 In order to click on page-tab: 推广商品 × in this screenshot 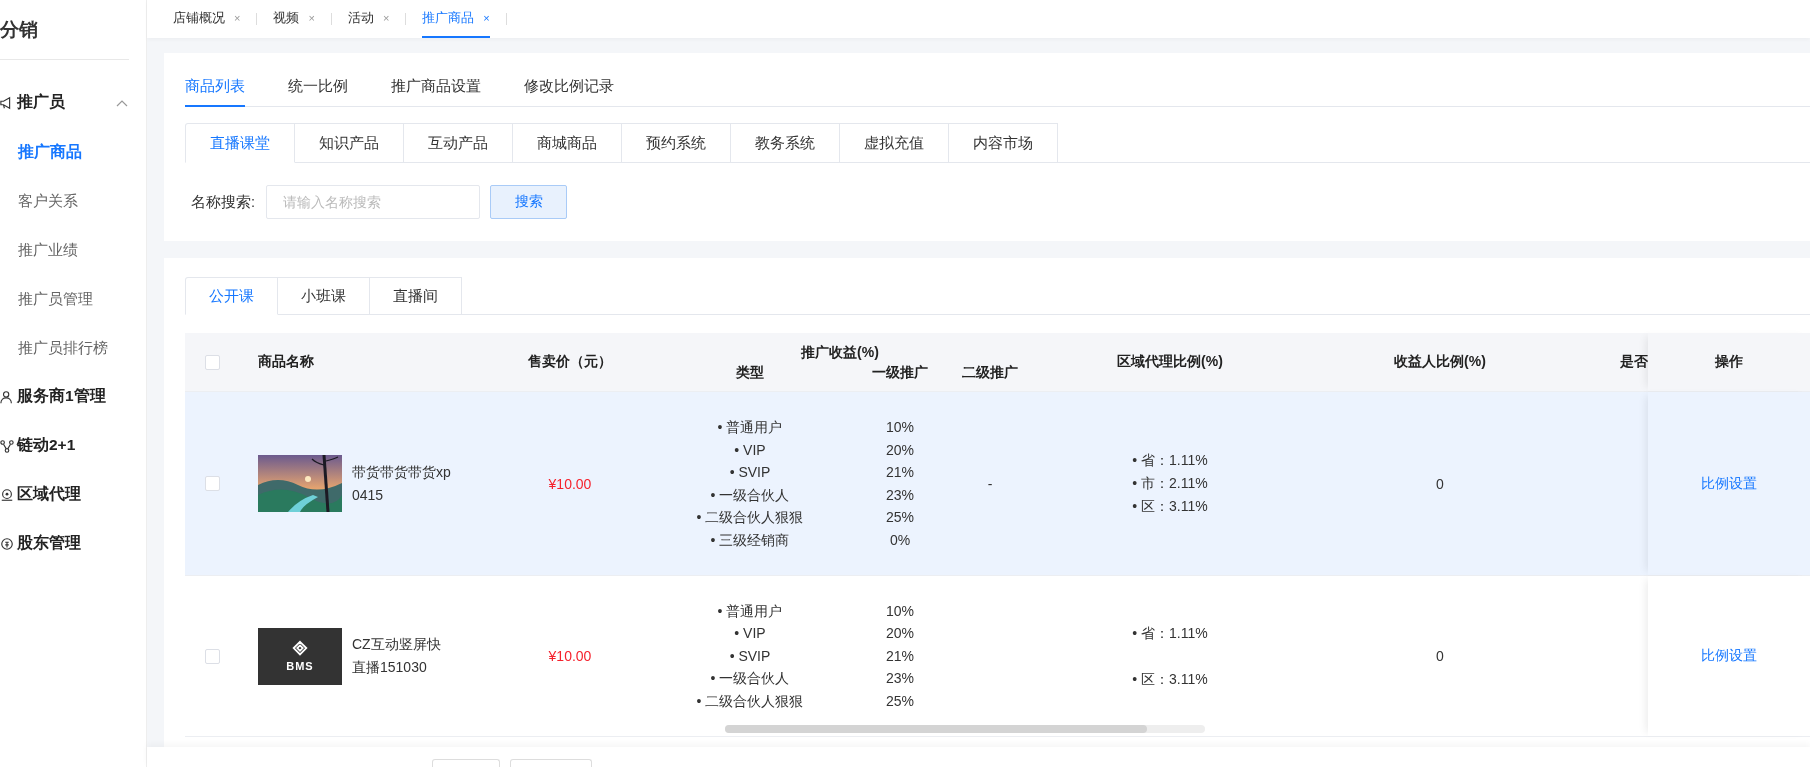, I will do `click(456, 19)`.